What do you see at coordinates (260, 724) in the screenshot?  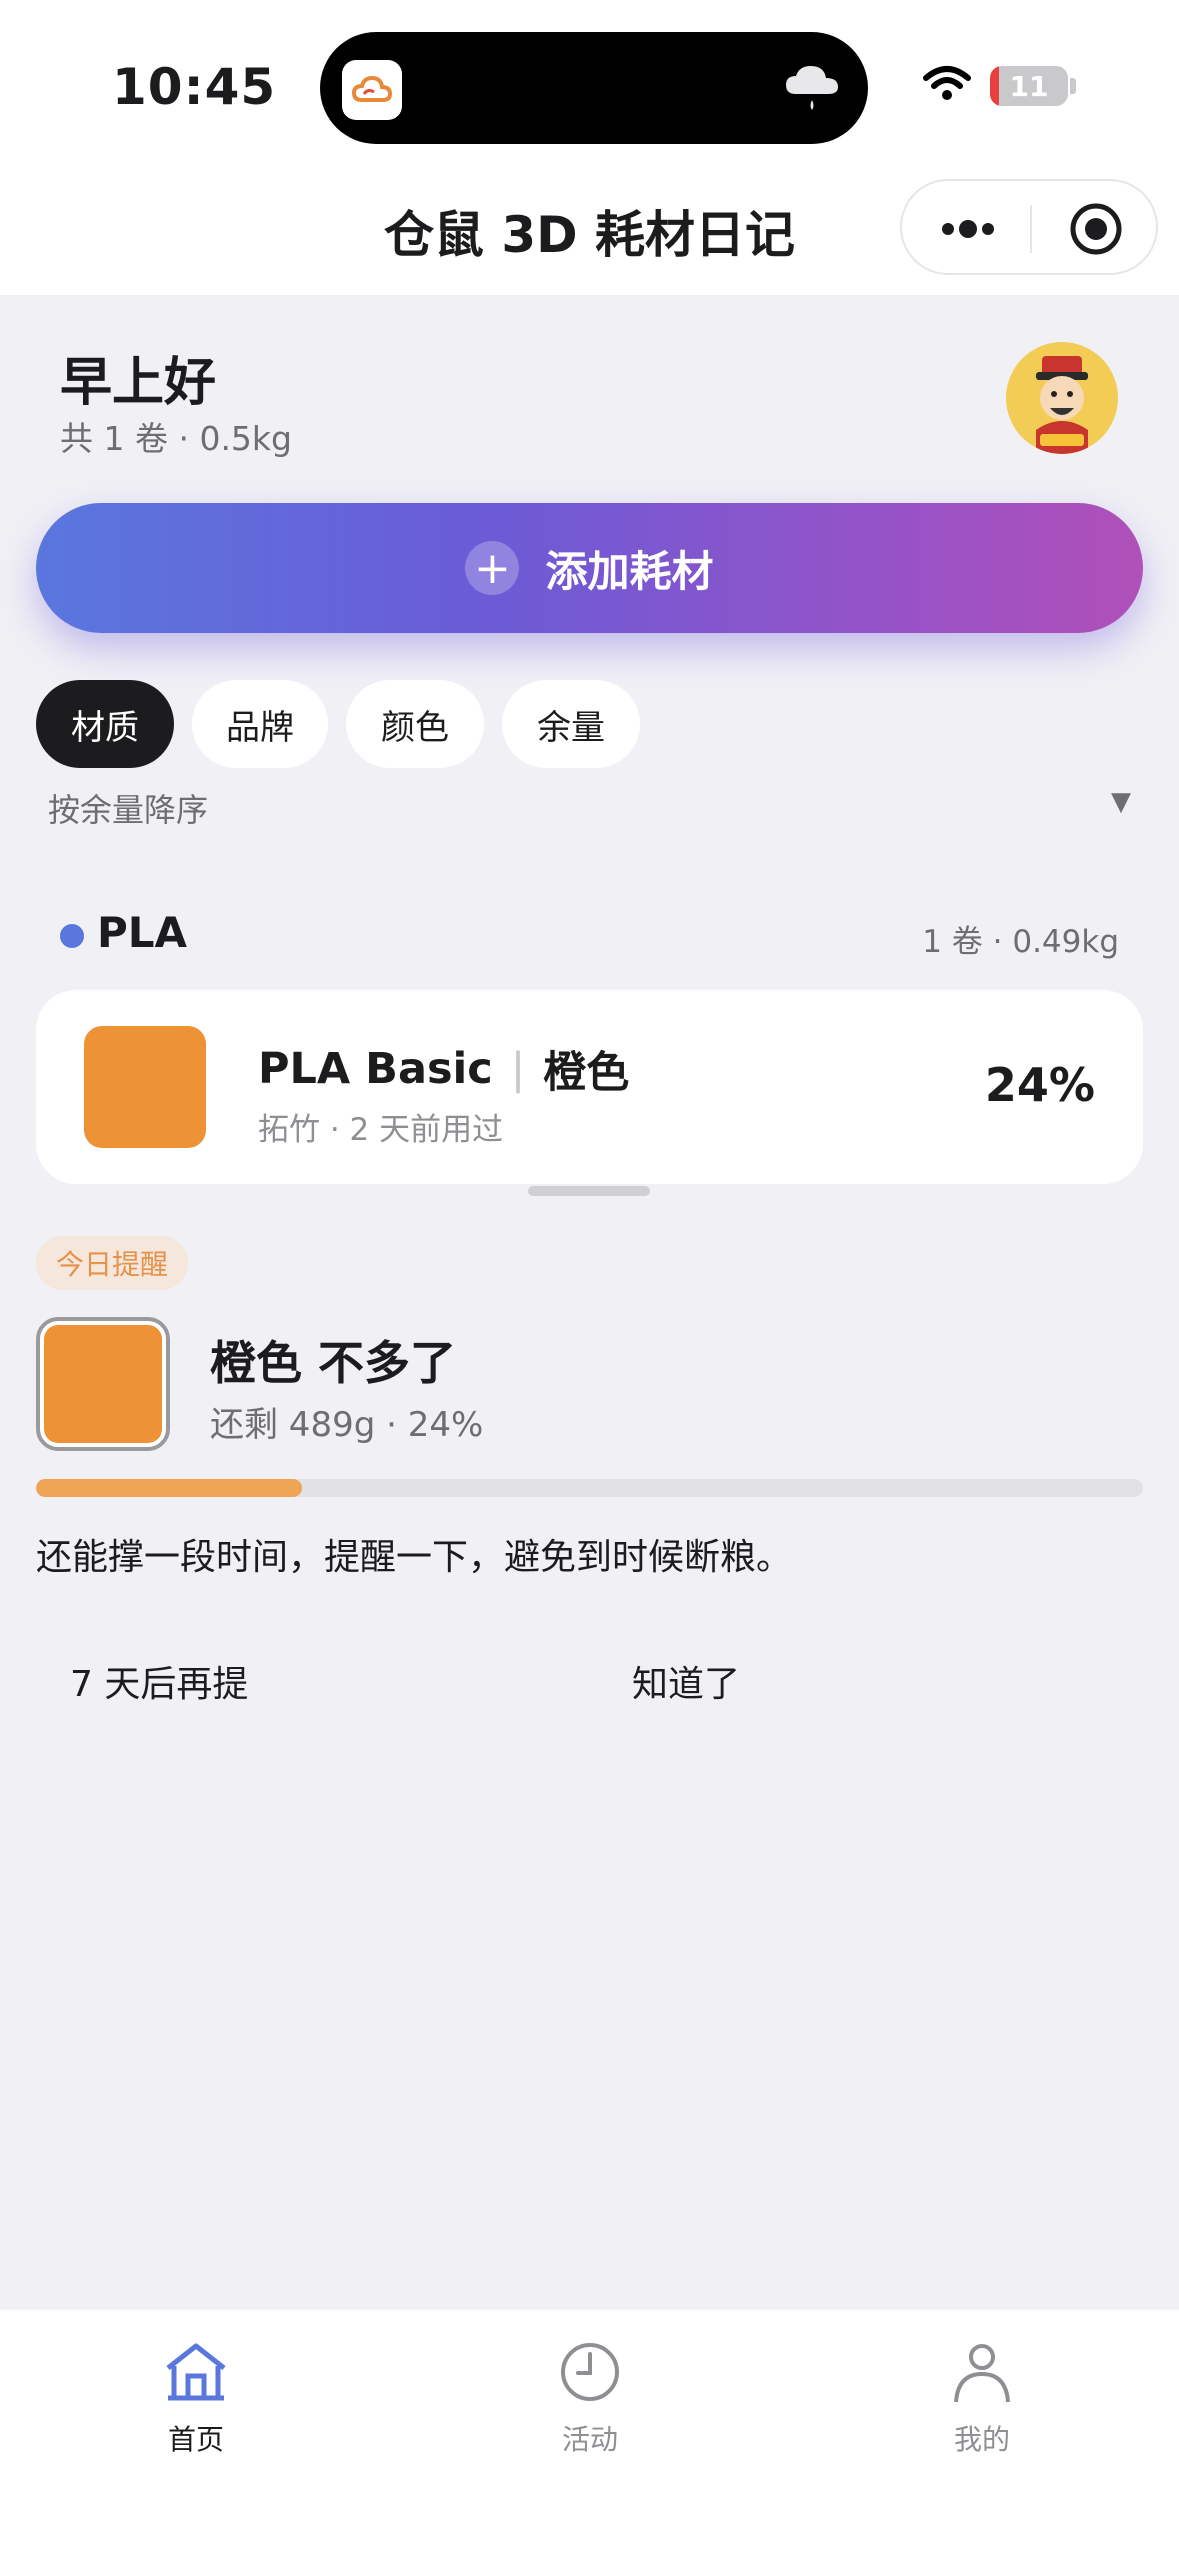 I see `filter-chip-brand: 品牌` at bounding box center [260, 724].